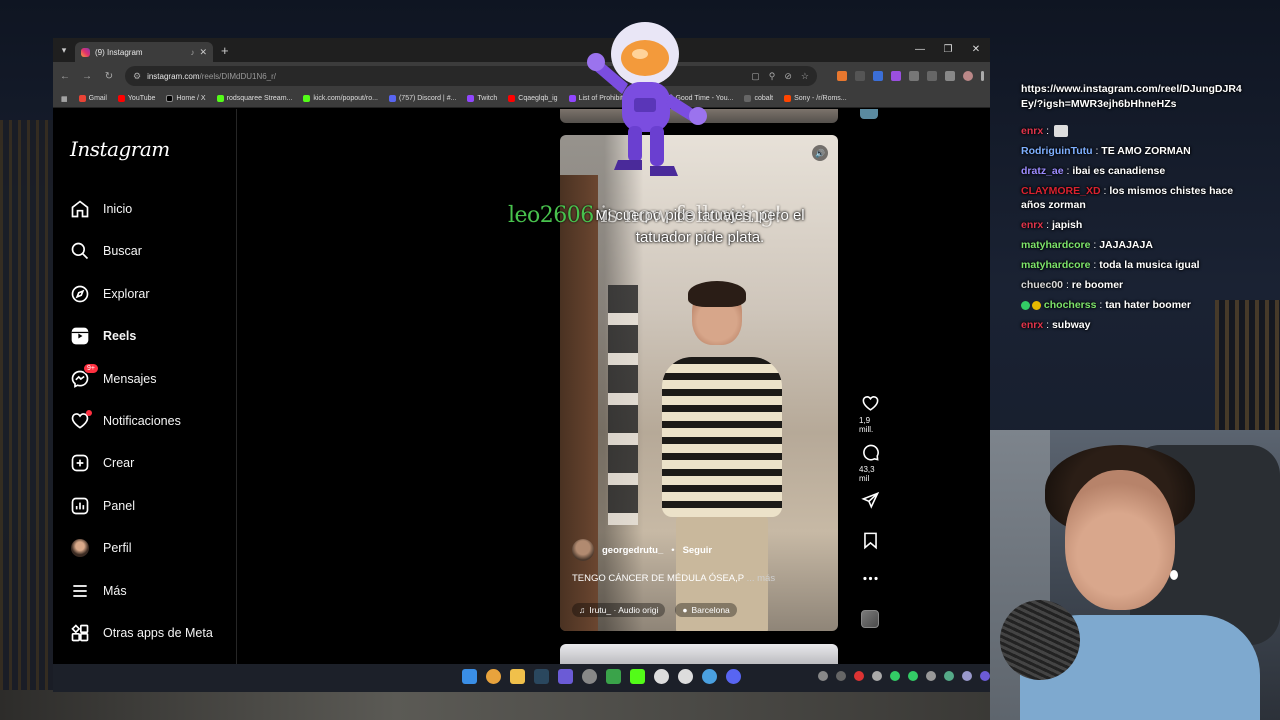 Image resolution: width=1280 pixels, height=720 pixels. Describe the element at coordinates (101, 209) in the screenshot. I see `sidebar-item-inicio: Inicio` at that location.